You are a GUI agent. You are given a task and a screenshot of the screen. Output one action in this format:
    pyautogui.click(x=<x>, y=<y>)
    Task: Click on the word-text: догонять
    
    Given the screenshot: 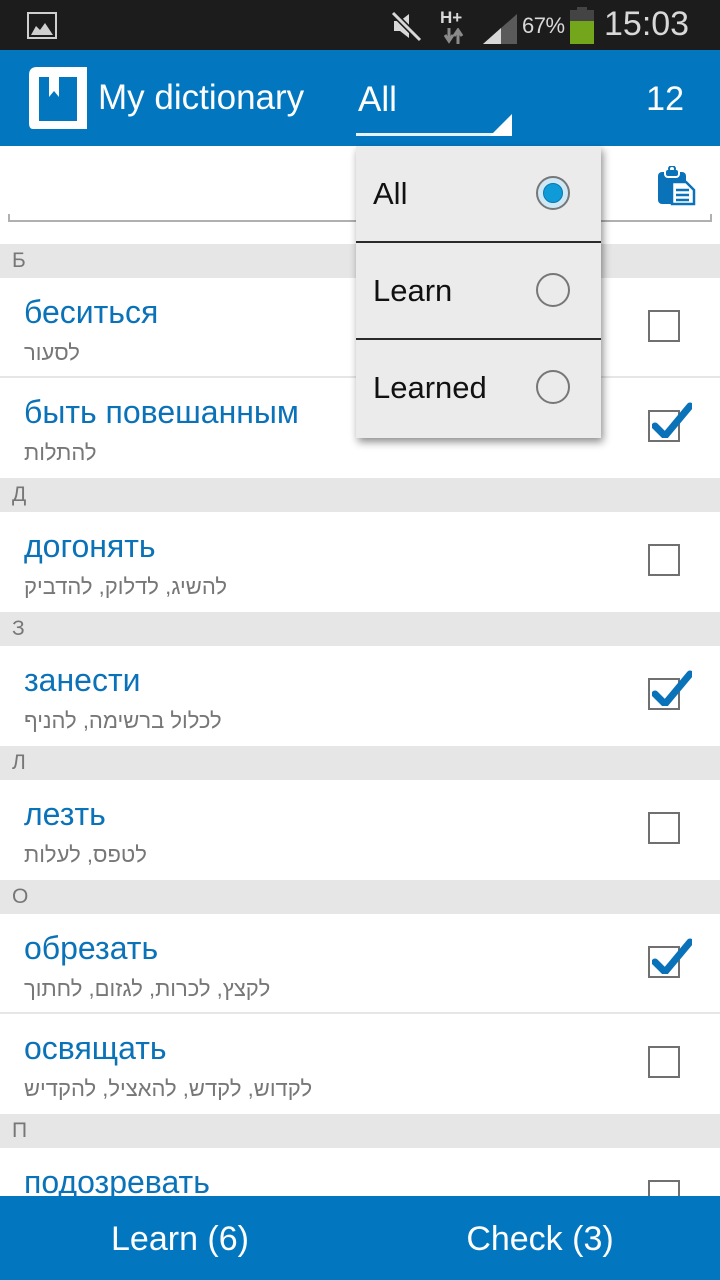 What is the action you would take?
    pyautogui.click(x=90, y=546)
    